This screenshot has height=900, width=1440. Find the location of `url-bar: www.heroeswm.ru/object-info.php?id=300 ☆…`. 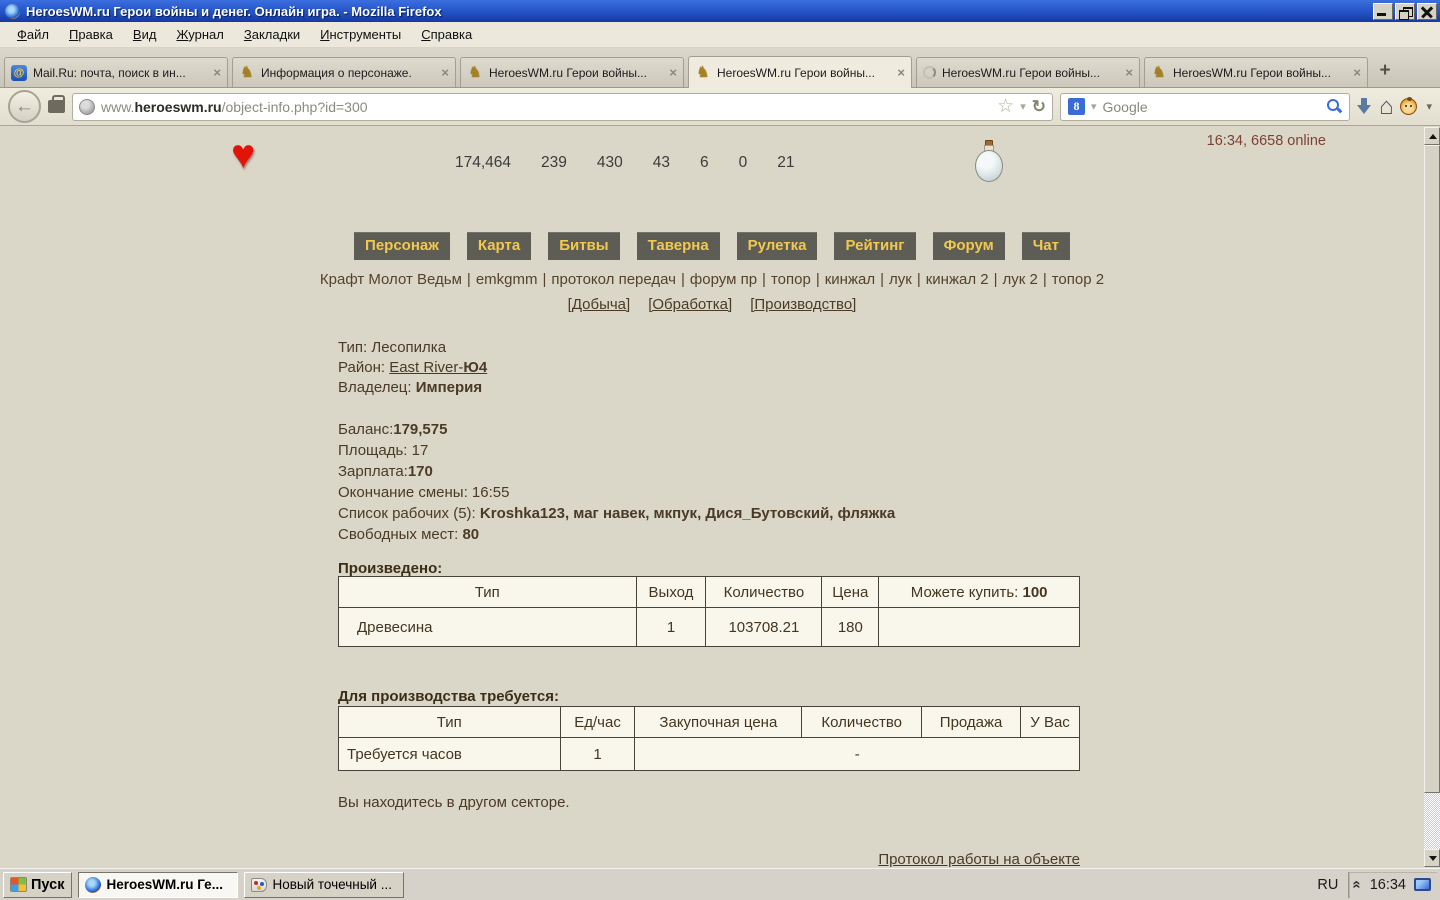

url-bar: www.heroeswm.ru/object-info.php?id=300 ☆… is located at coordinates (562, 106).